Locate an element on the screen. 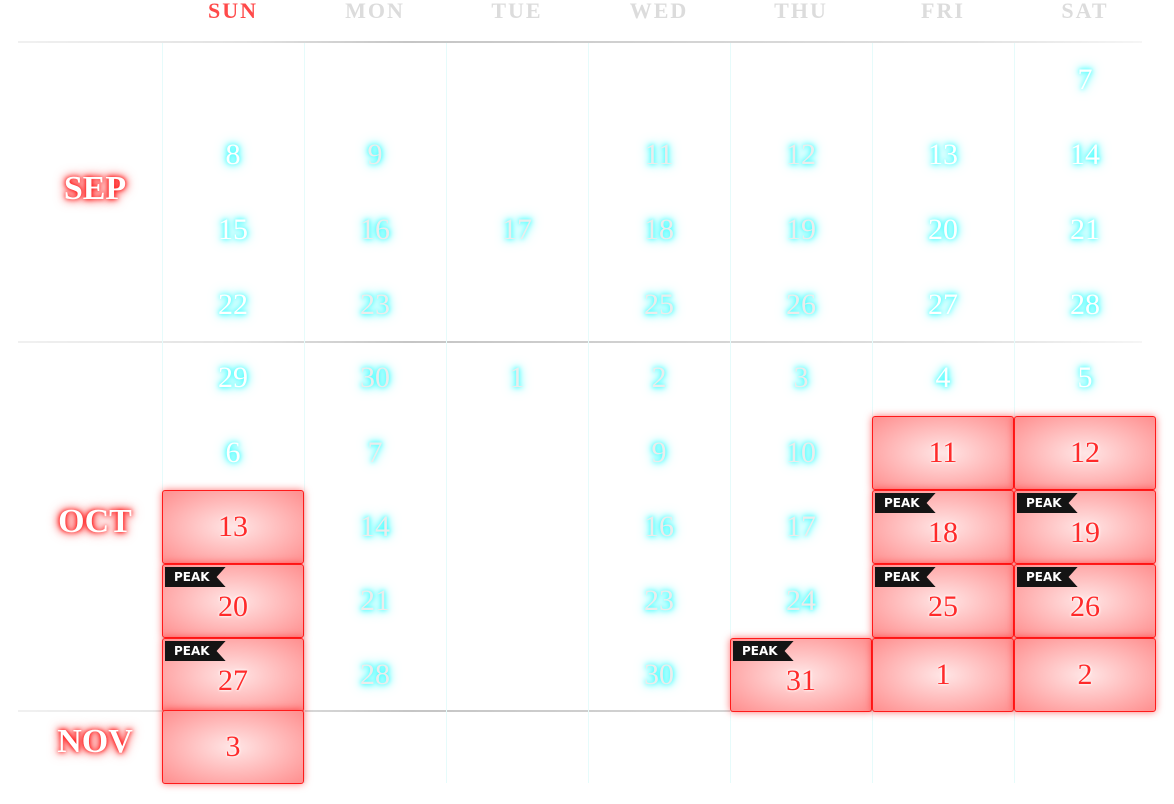 Image resolution: width=1174 pixels, height=804 pixels. weekday-header-mon: MON is located at coordinates (375, 11).